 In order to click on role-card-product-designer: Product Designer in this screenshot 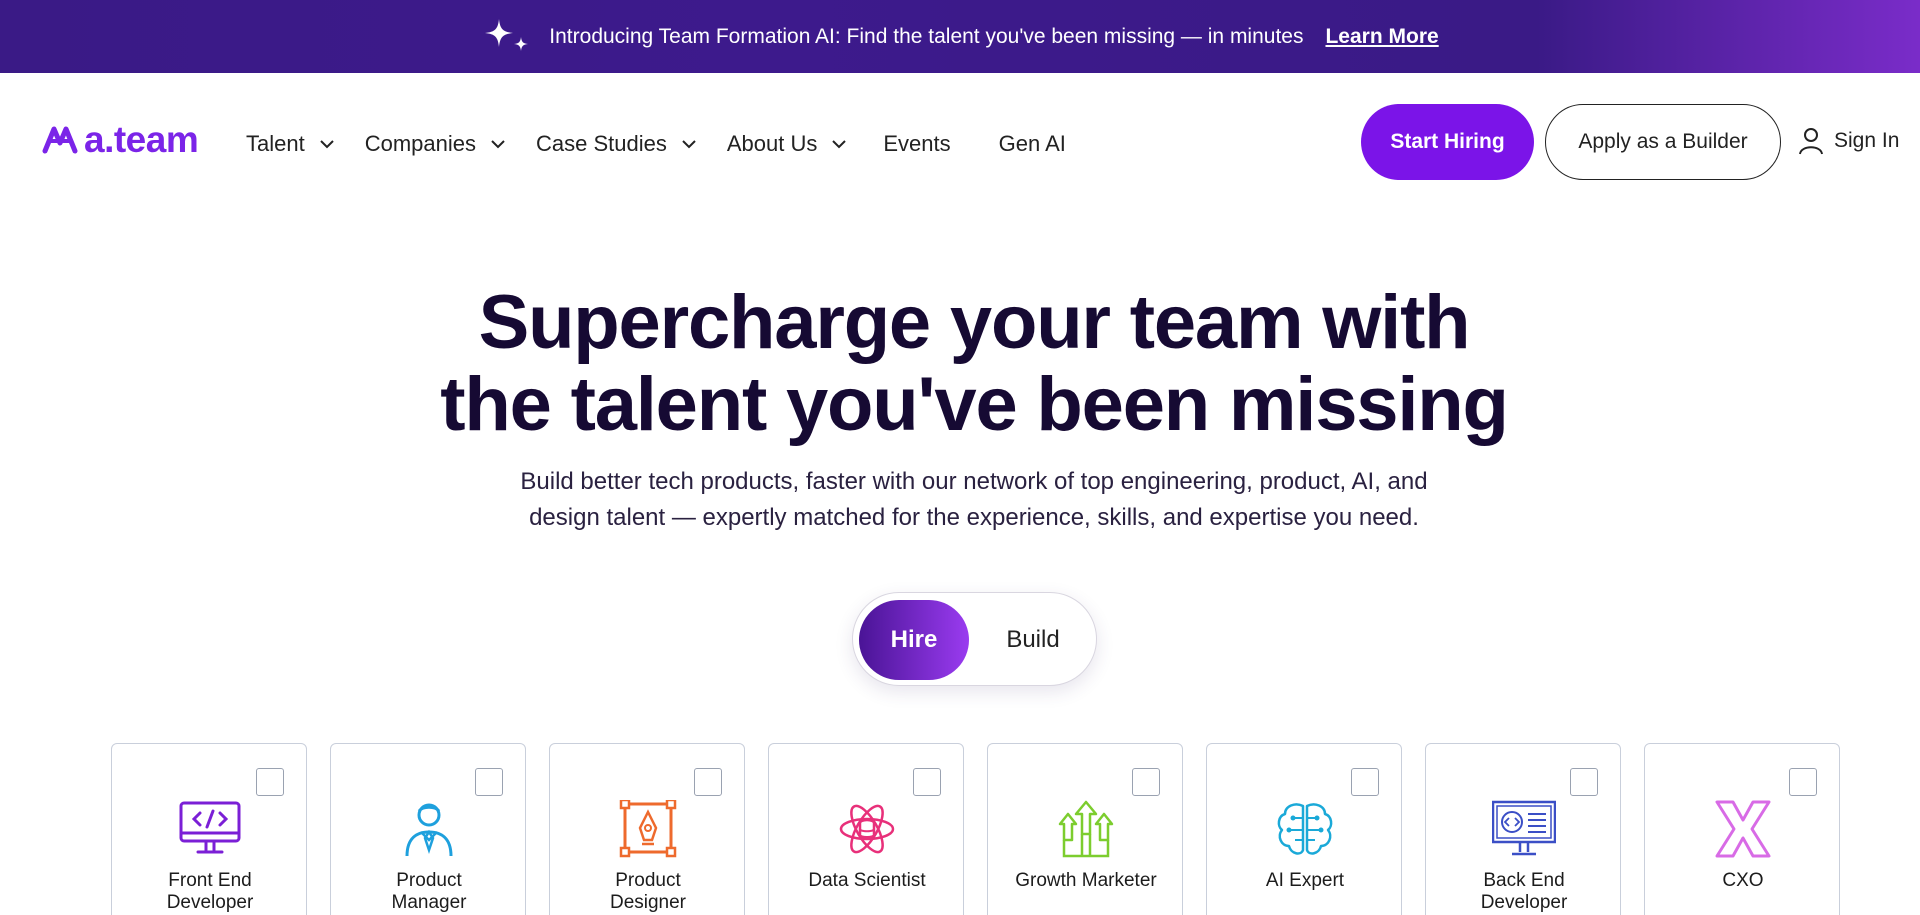, I will do `click(647, 829)`.